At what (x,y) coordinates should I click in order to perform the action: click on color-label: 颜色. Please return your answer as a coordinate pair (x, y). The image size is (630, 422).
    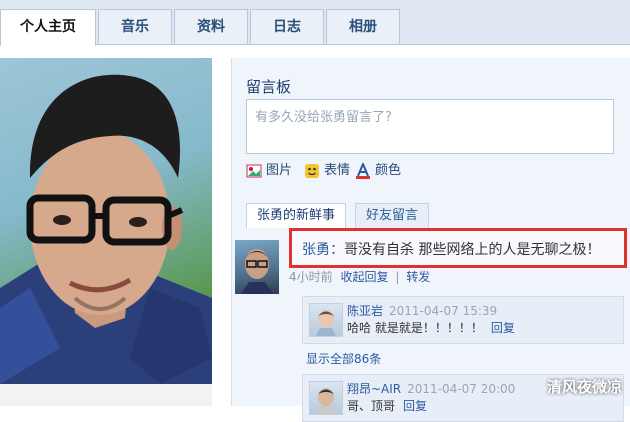
    Looking at the image, I should click on (388, 170).